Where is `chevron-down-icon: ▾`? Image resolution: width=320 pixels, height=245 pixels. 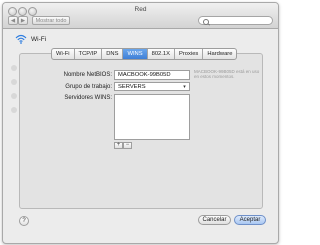 chevron-down-icon: ▾ is located at coordinates (184, 87).